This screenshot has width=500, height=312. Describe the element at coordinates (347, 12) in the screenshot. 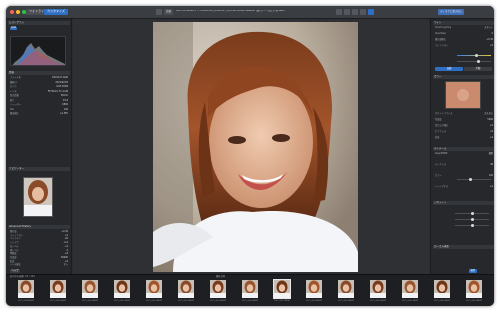

I see `rotate-right-icon` at that location.